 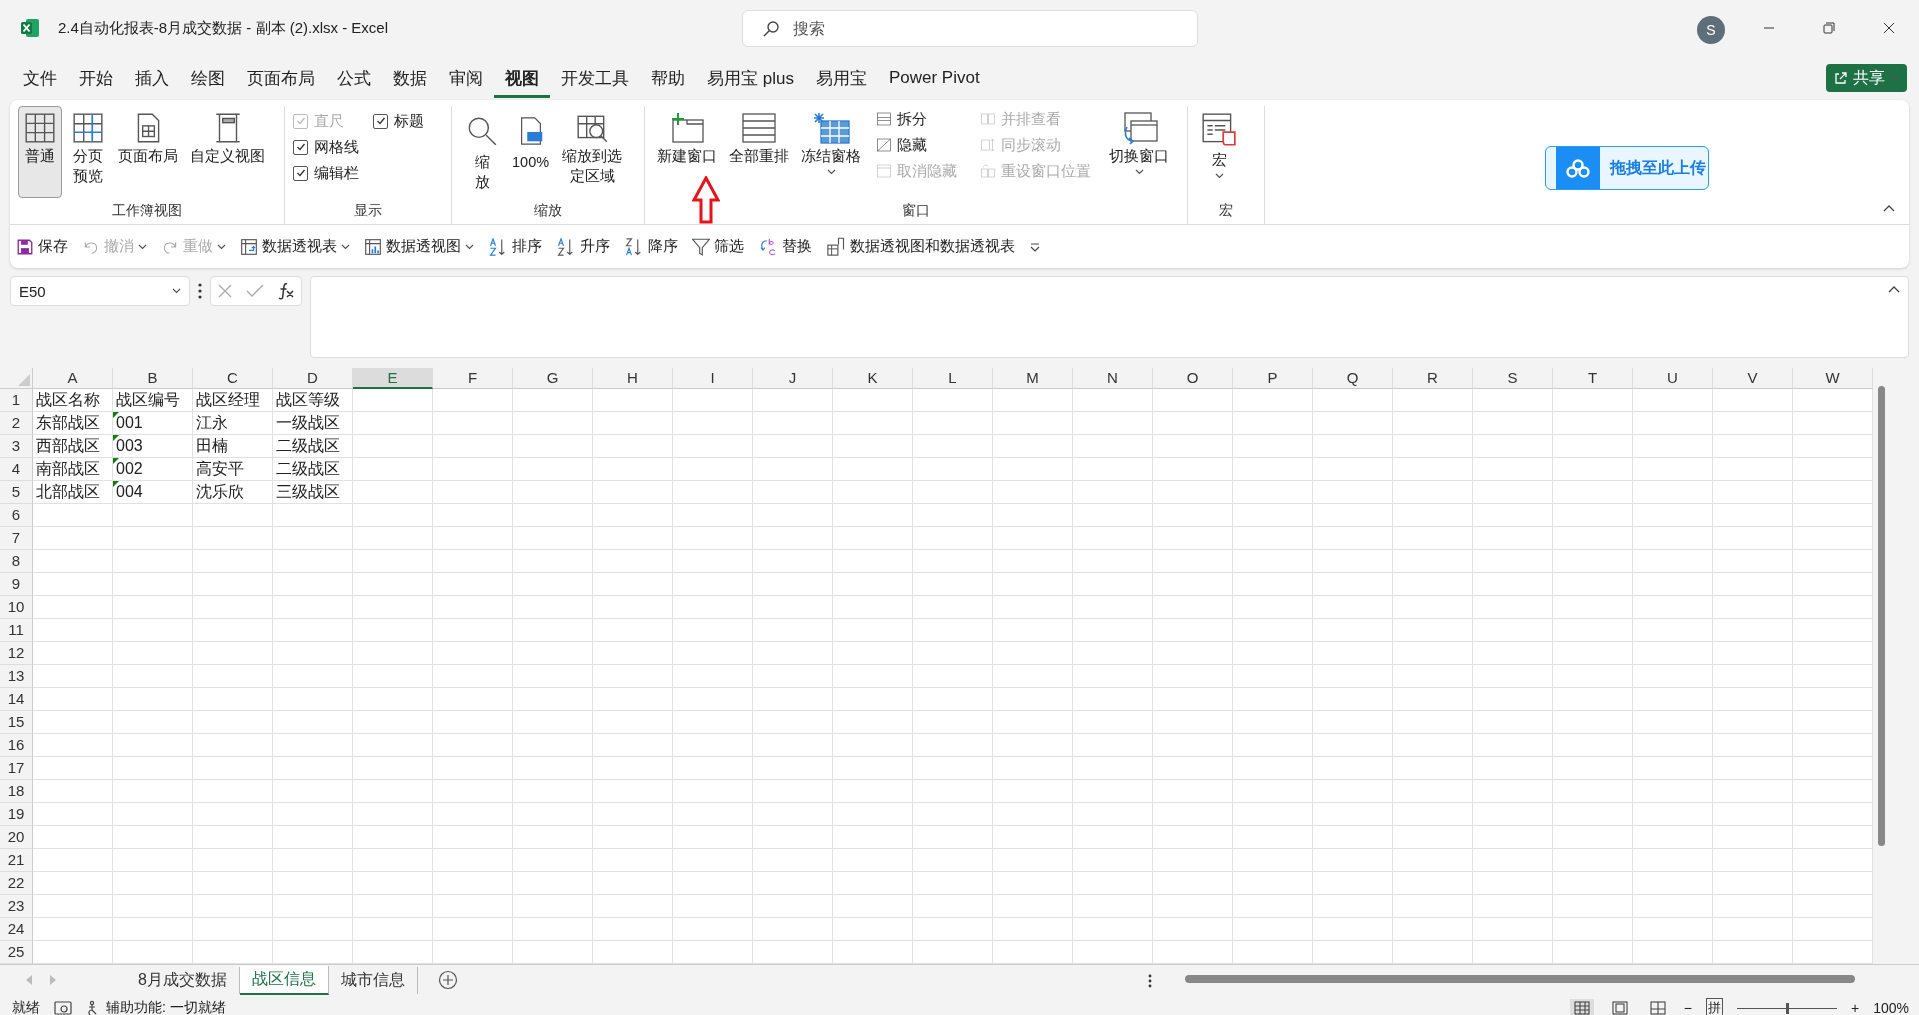 I want to click on add-sheet-icon, so click(x=447, y=980).